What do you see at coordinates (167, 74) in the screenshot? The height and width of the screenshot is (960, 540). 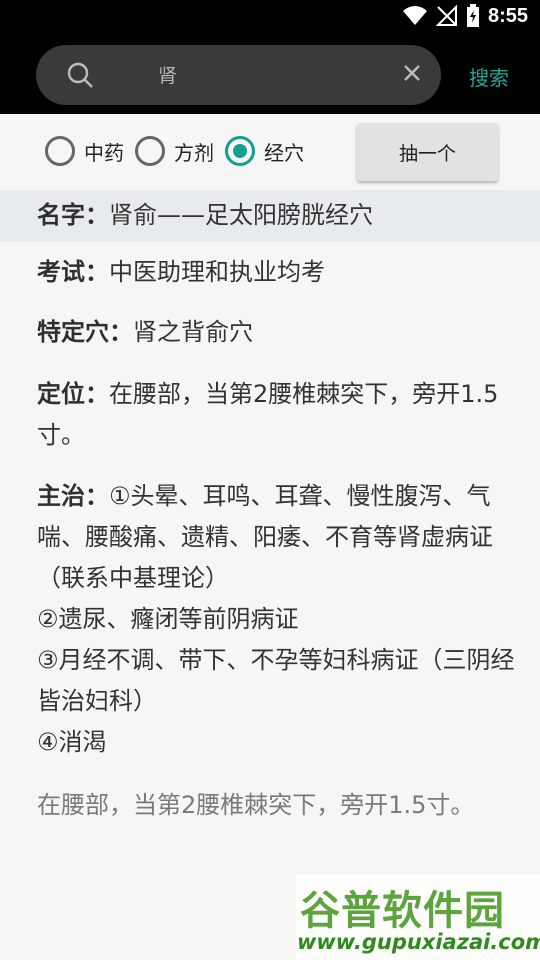 I see `search-query-text: 肾` at bounding box center [167, 74].